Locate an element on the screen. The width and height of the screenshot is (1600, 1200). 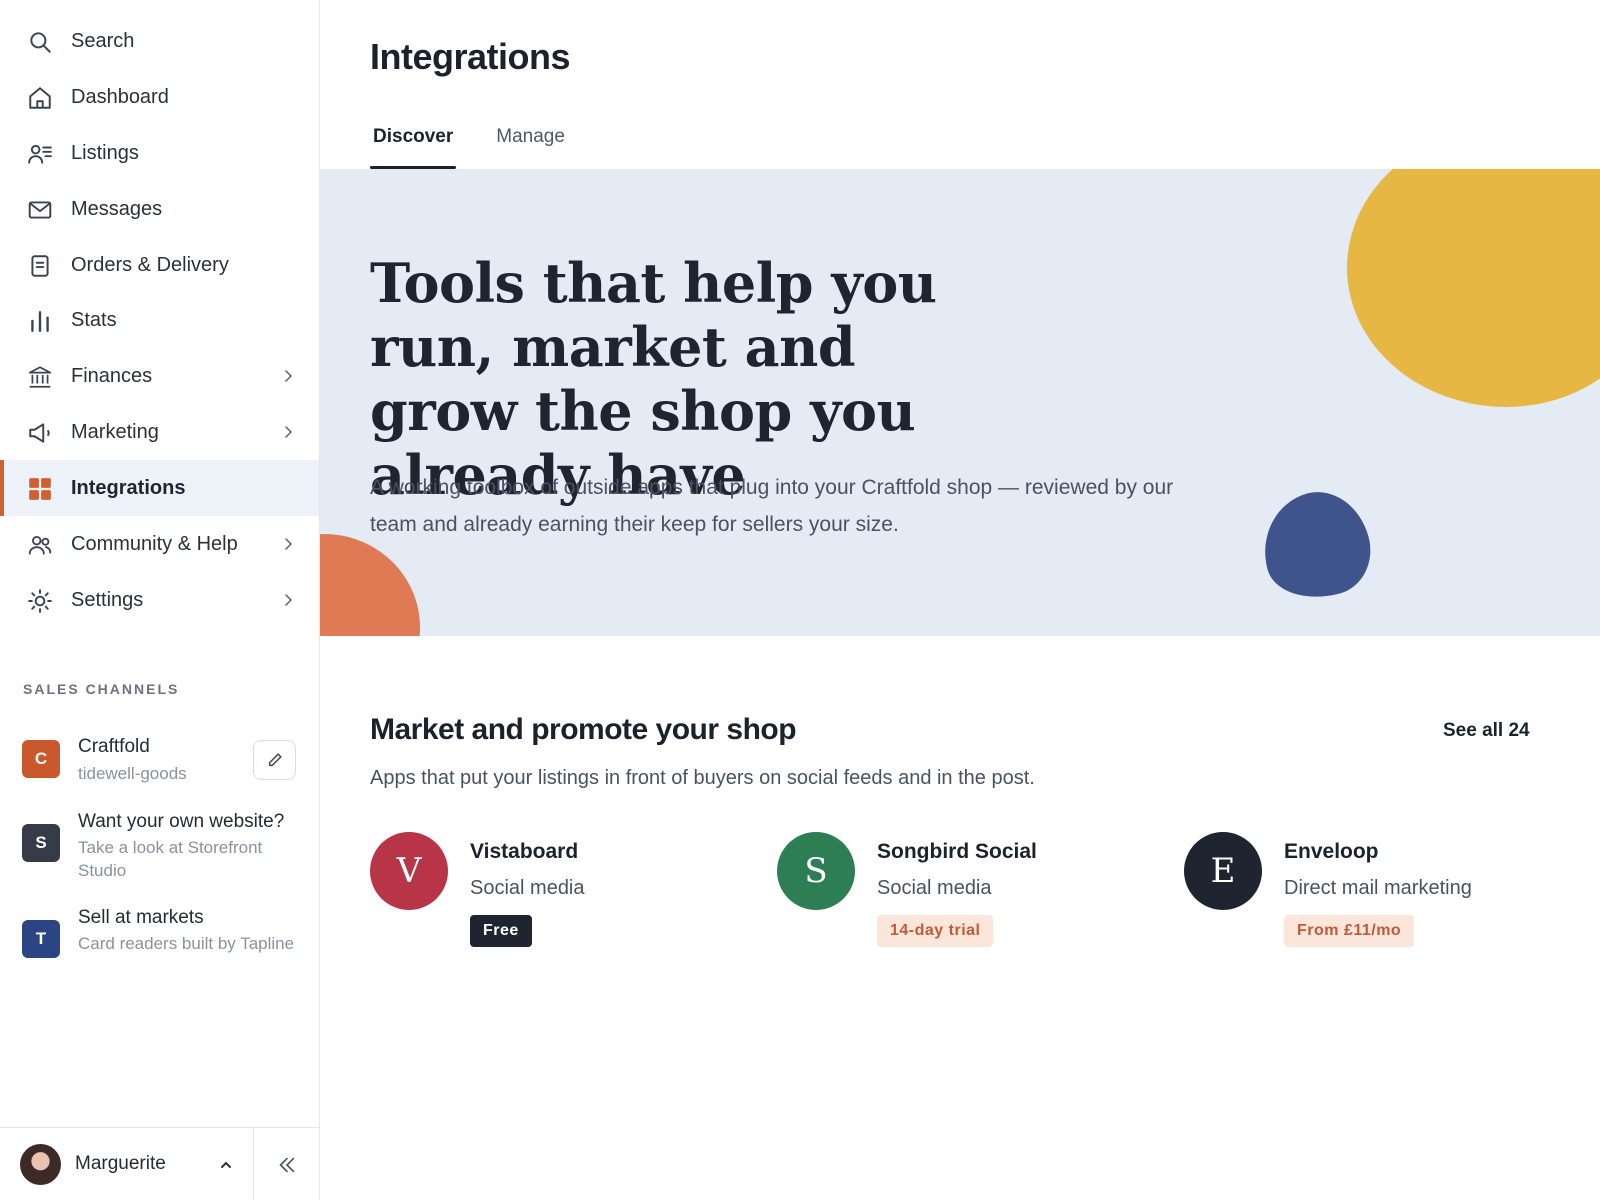
avatar is located at coordinates (40, 1164).